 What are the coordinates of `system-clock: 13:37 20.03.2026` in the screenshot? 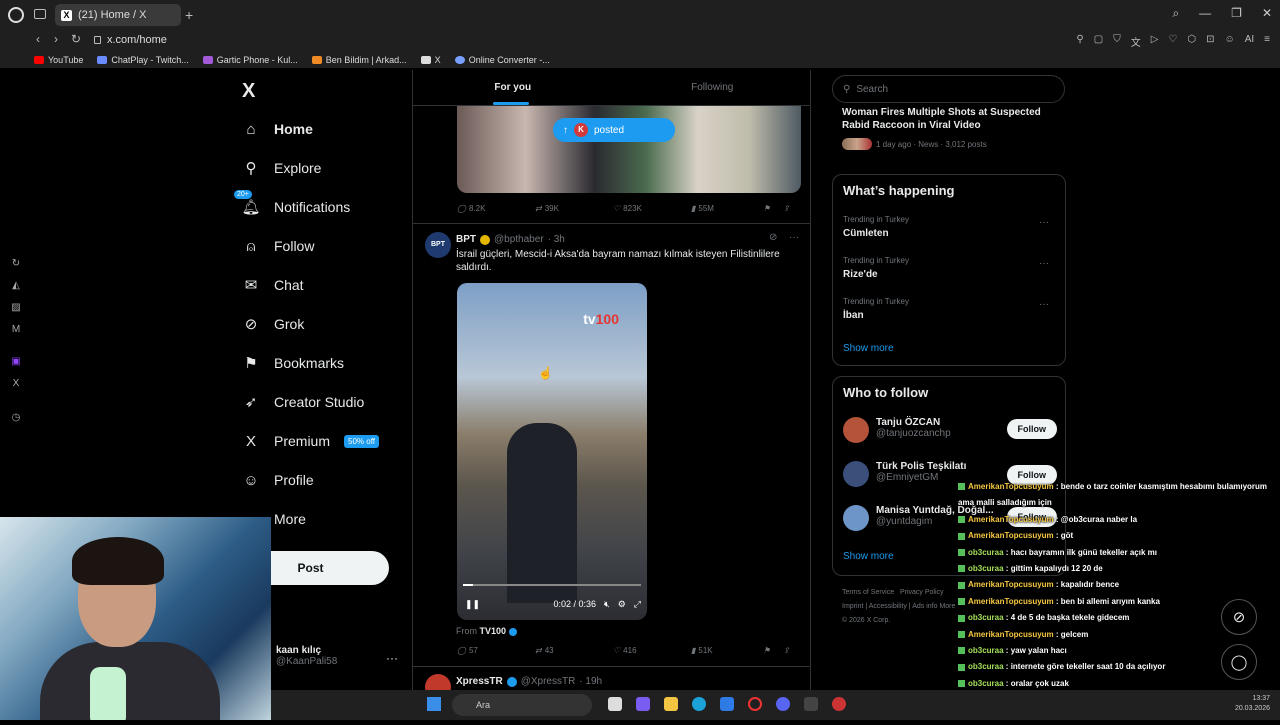 It's located at (1252, 704).